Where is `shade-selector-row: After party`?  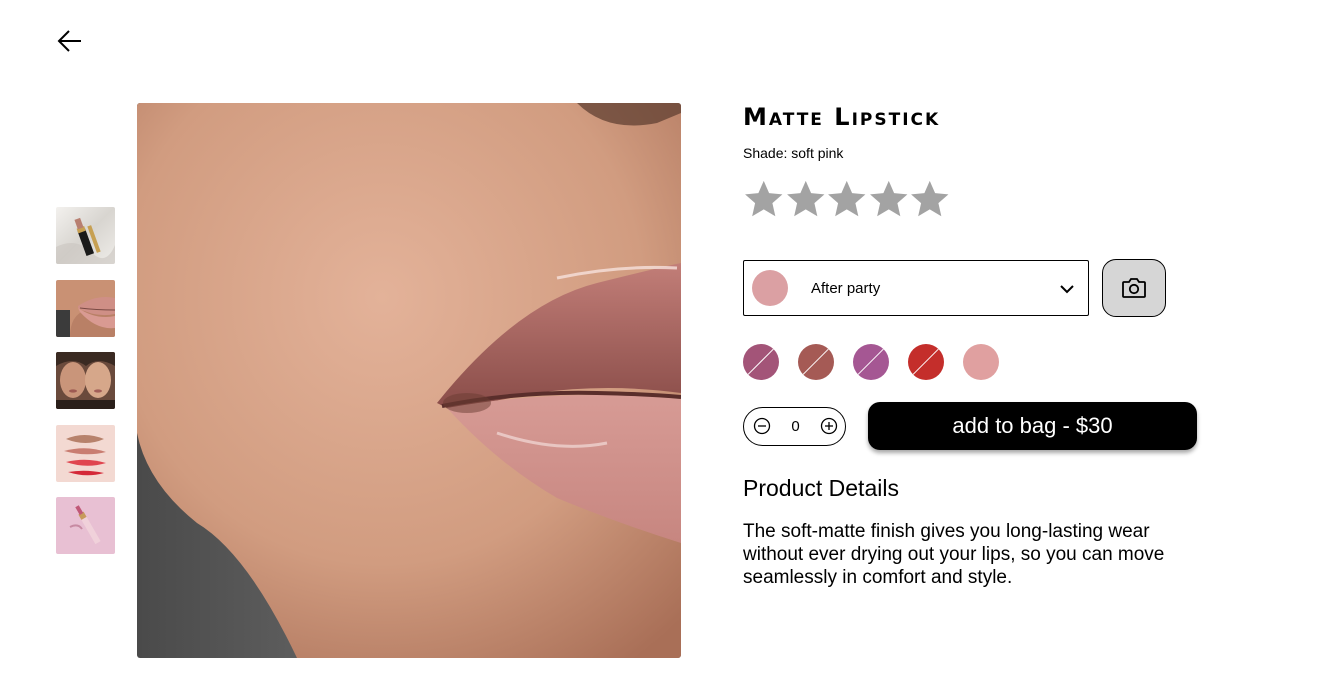
shade-selector-row: After party is located at coordinates (954, 288).